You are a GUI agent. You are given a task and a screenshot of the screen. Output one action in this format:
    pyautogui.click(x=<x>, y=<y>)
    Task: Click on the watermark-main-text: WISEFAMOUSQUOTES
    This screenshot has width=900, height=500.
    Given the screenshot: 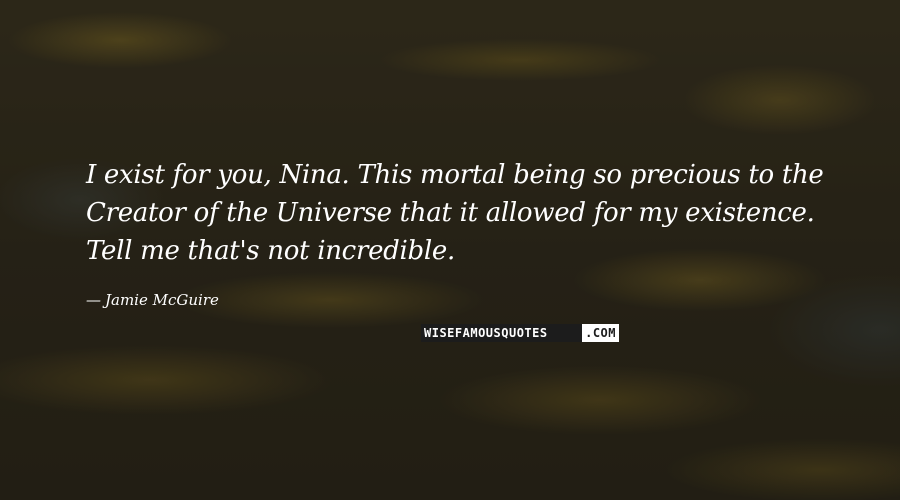 What is the action you would take?
    pyautogui.click(x=502, y=333)
    